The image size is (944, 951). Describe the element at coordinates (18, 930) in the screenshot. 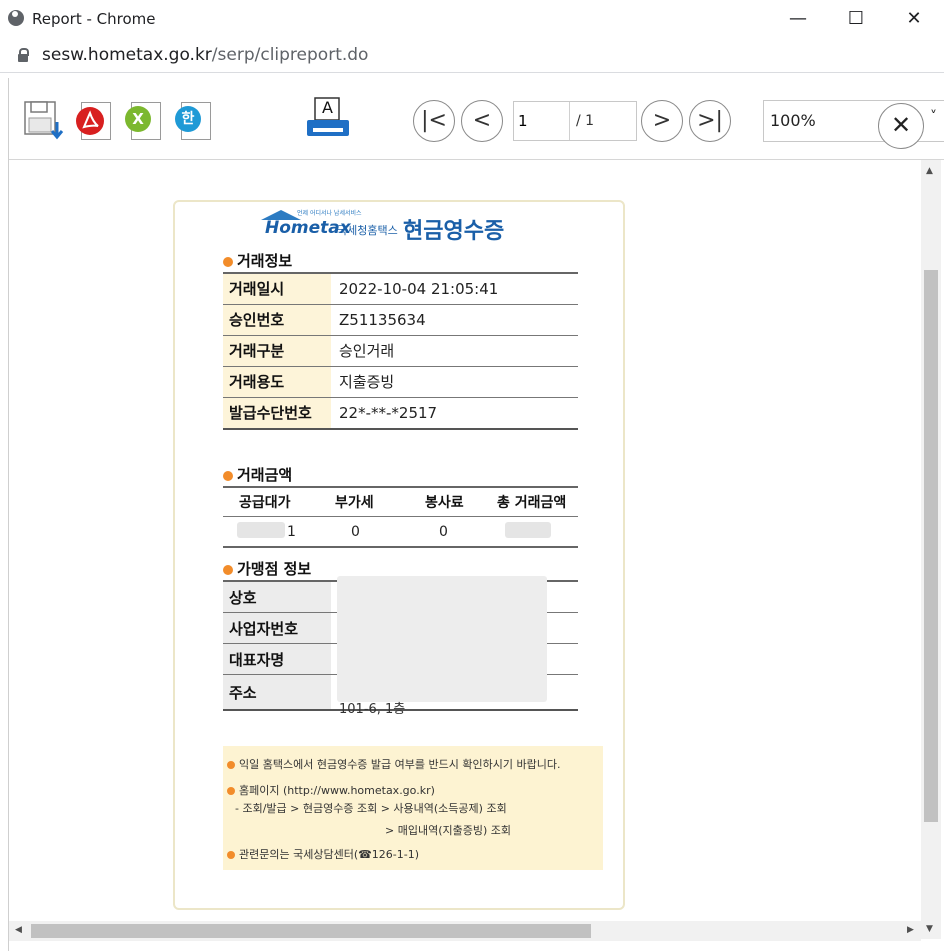

I see `scroll-left-icon: ◀` at that location.